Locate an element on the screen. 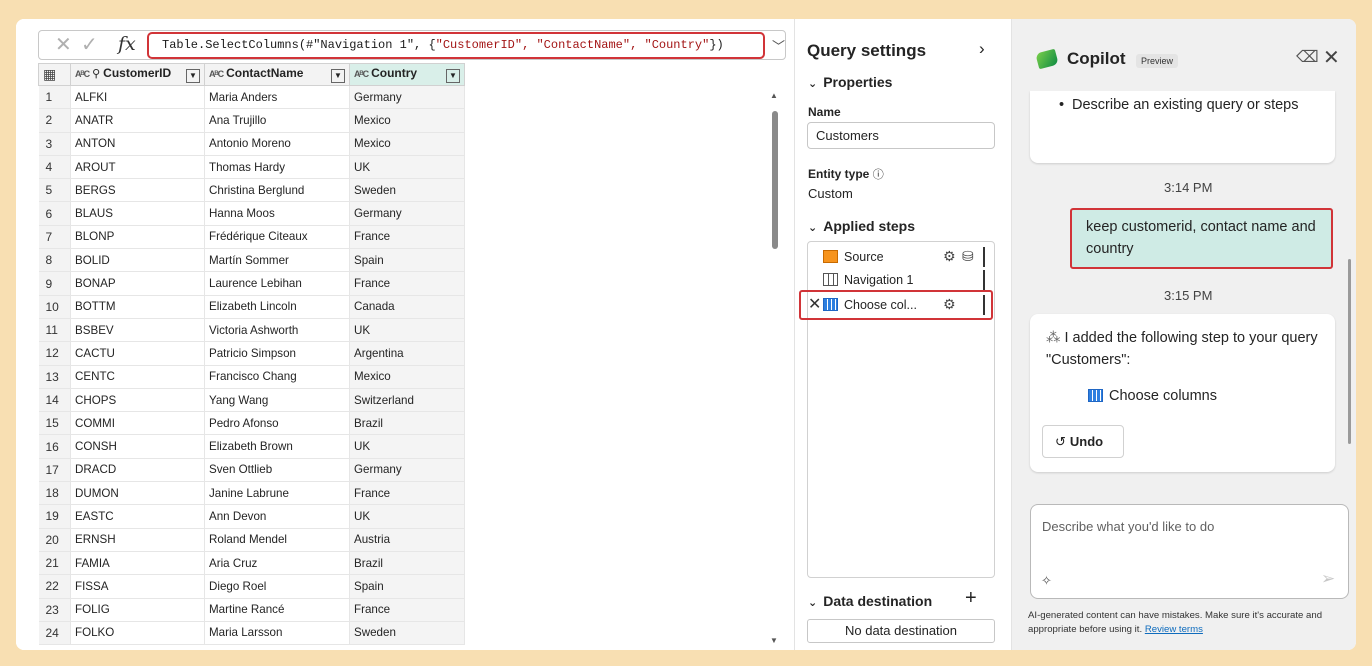 This screenshot has height=666, width=1372. table-menu-icon: ▦ is located at coordinates (54, 74).